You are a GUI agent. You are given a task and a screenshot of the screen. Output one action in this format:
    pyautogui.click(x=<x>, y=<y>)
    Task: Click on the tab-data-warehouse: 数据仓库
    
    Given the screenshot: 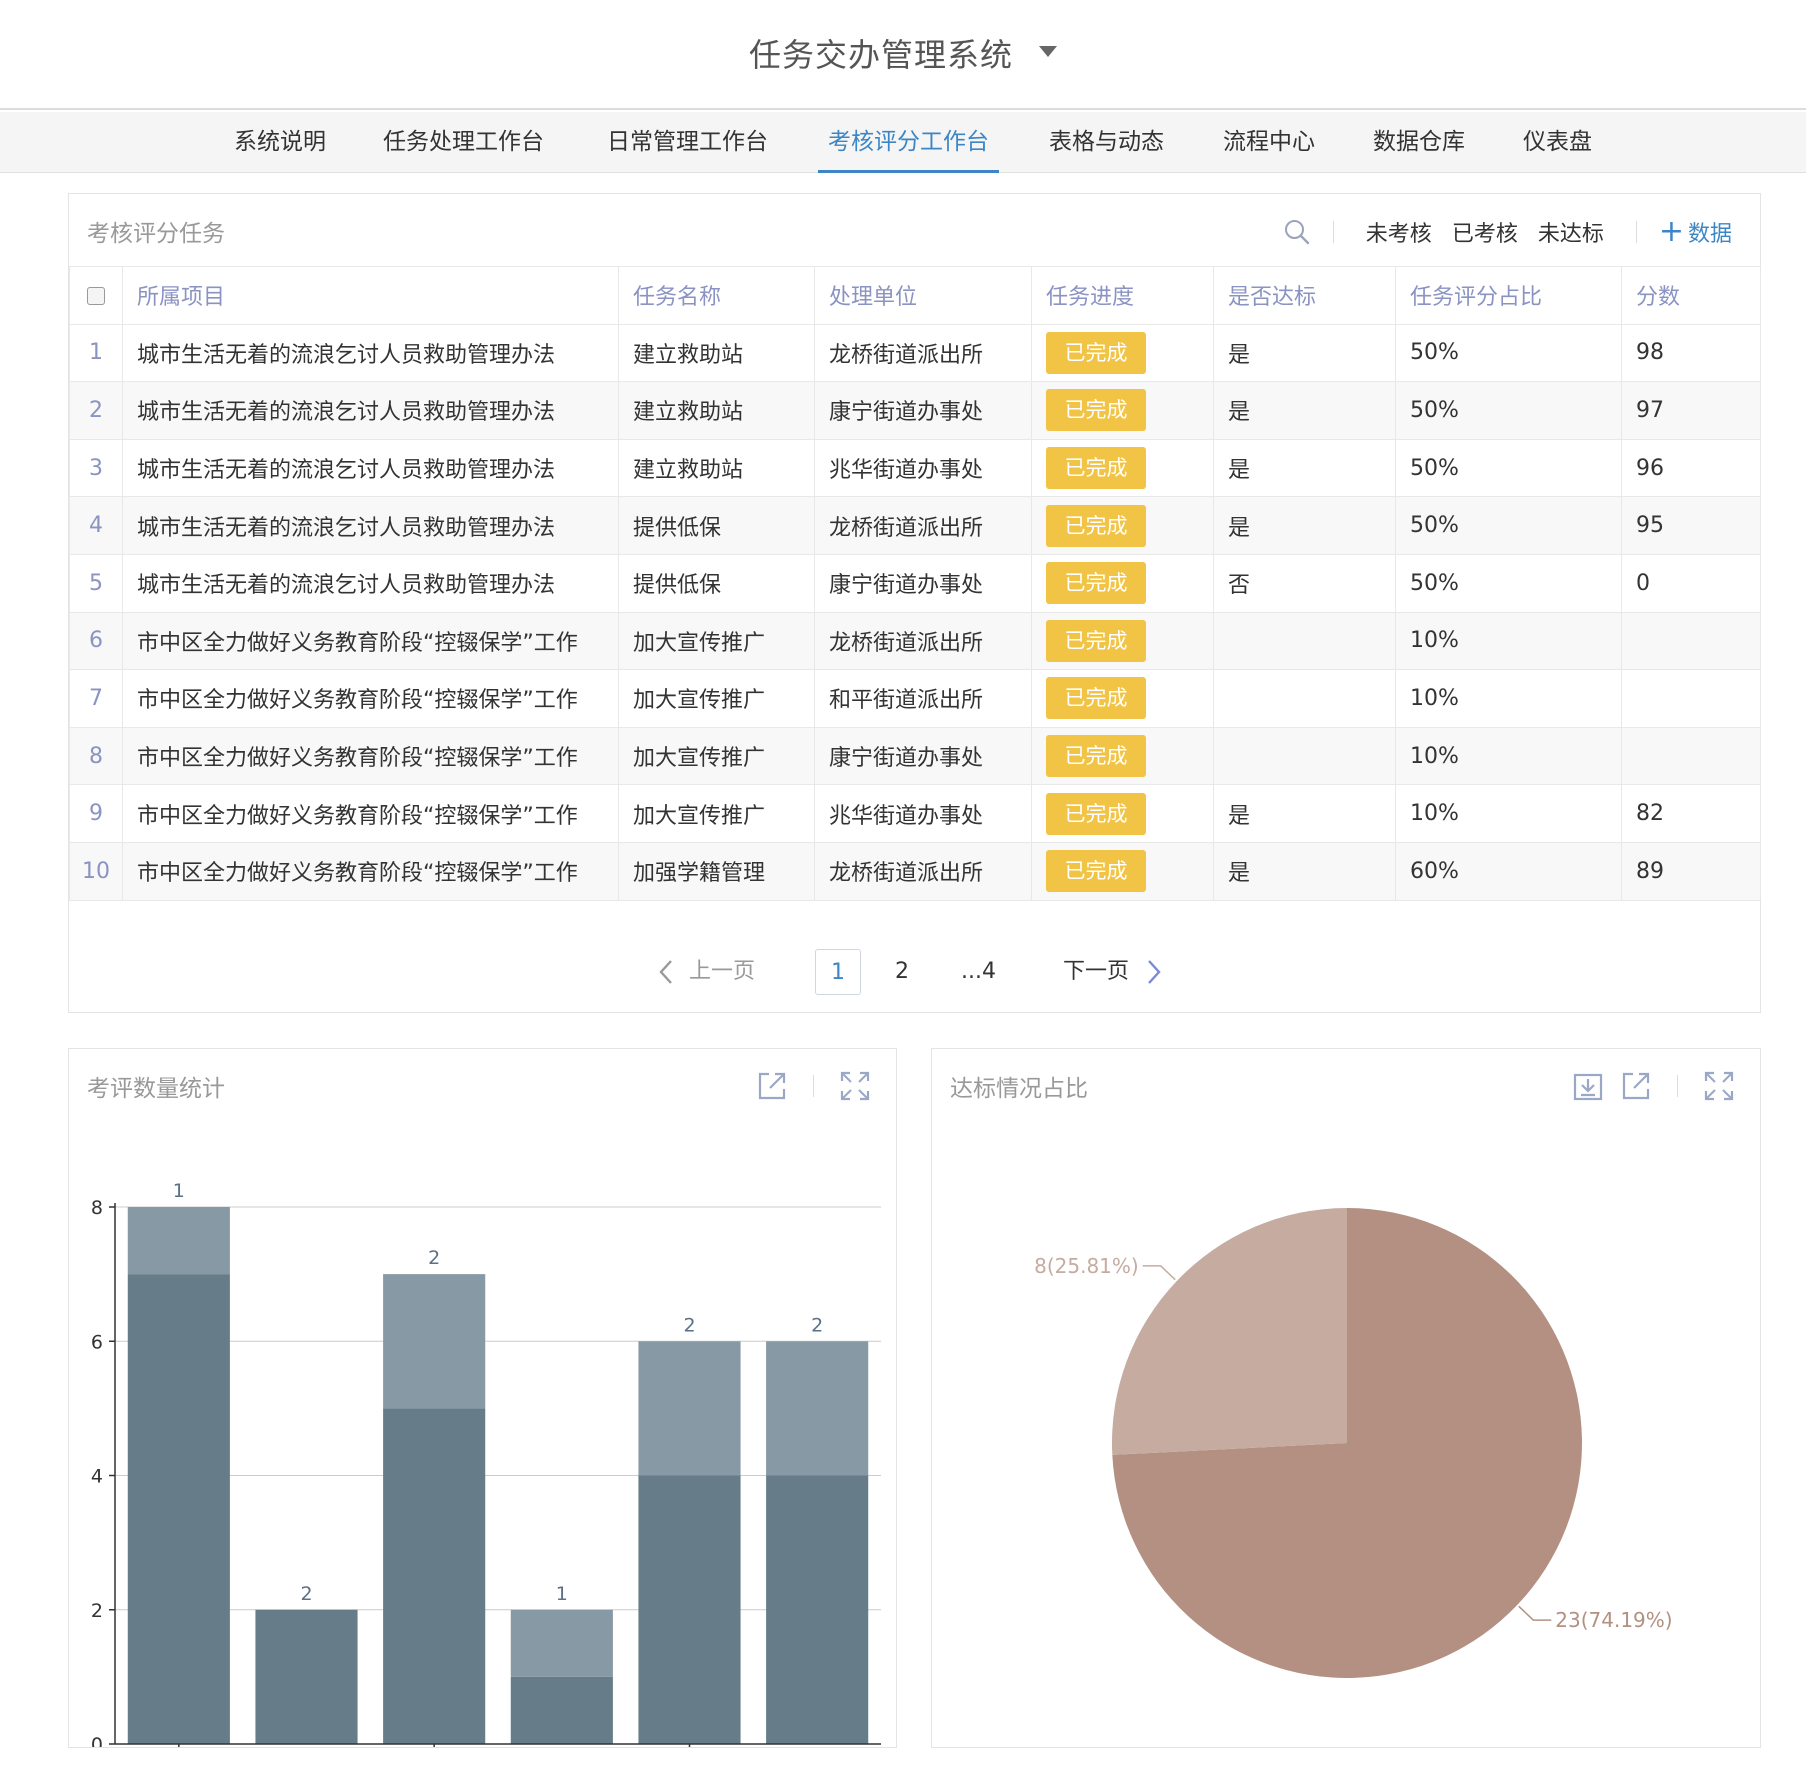 What is the action you would take?
    pyautogui.click(x=1419, y=142)
    